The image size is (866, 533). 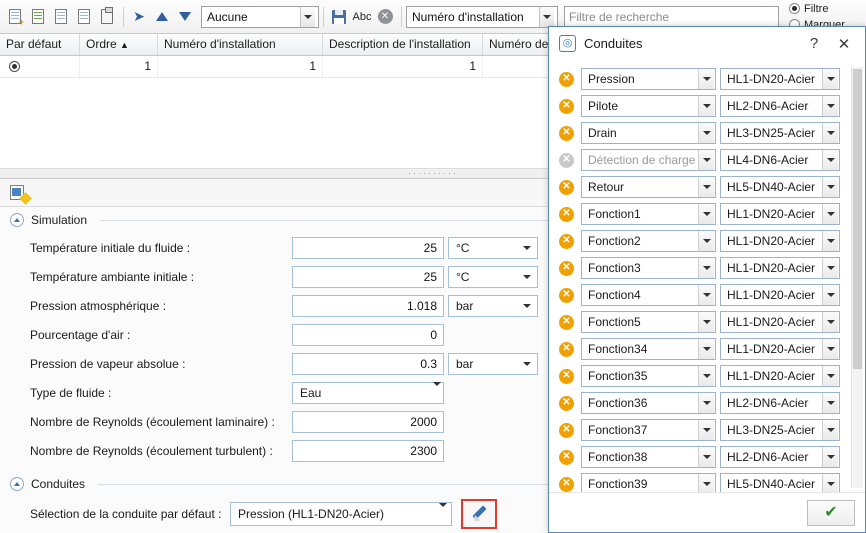 What do you see at coordinates (119, 44) in the screenshot?
I see `column-header-order: Ordre ▲` at bounding box center [119, 44].